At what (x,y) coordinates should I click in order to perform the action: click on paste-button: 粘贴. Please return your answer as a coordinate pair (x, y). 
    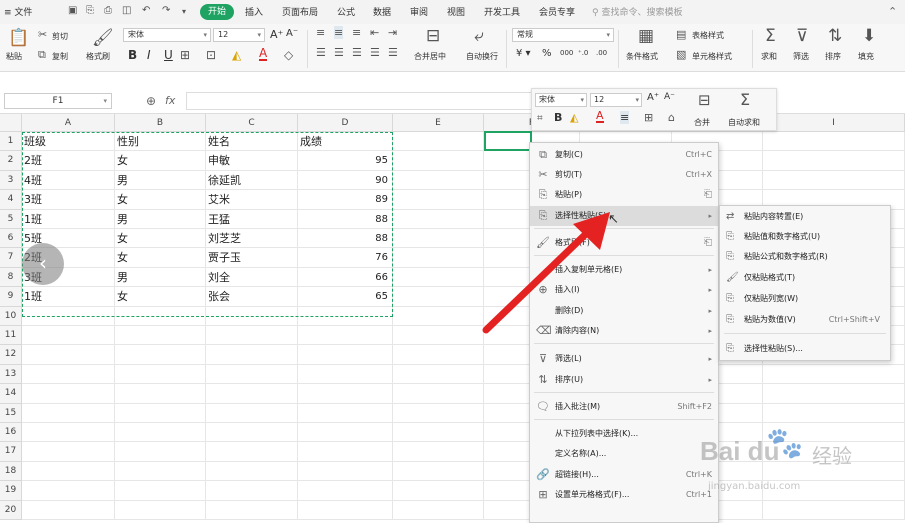
    Looking at the image, I should click on (14, 56).